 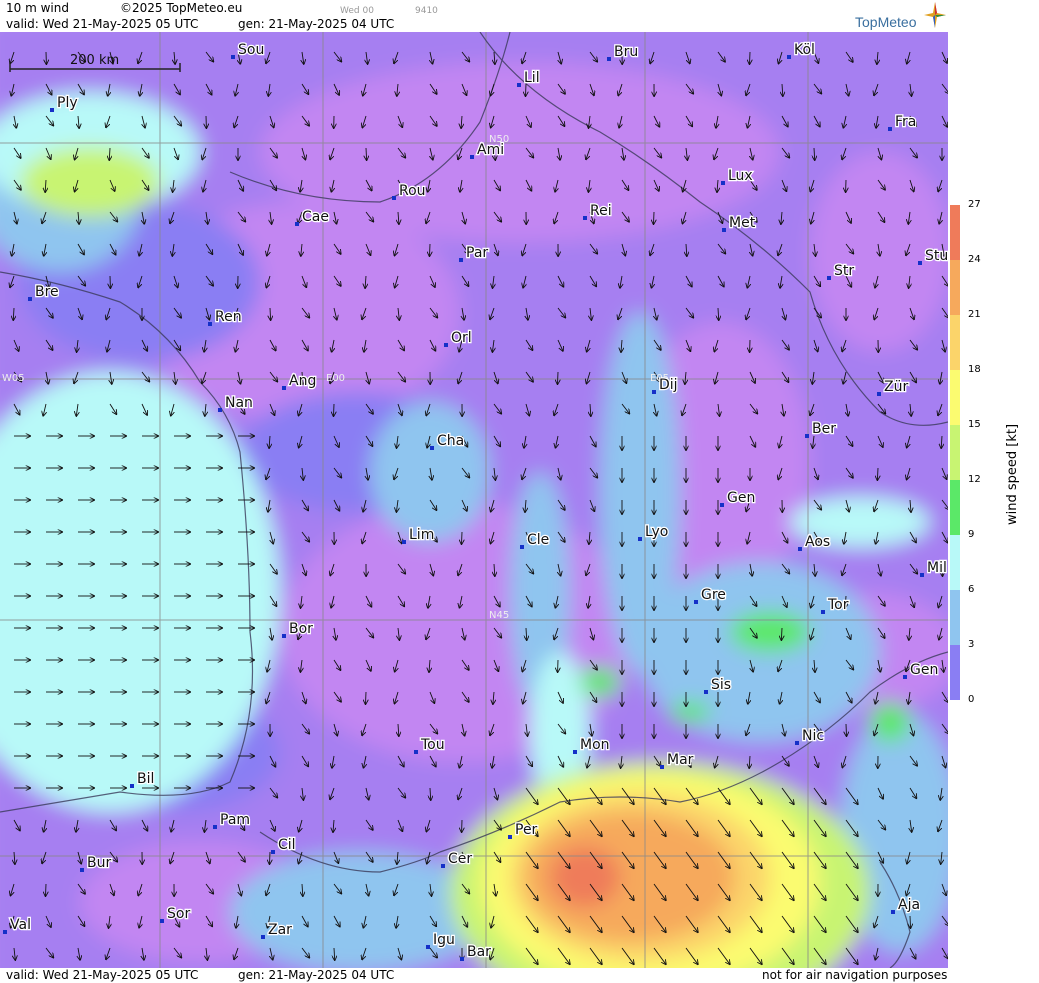 What do you see at coordinates (235, 820) in the screenshot?
I see `city-label: Pam` at bounding box center [235, 820].